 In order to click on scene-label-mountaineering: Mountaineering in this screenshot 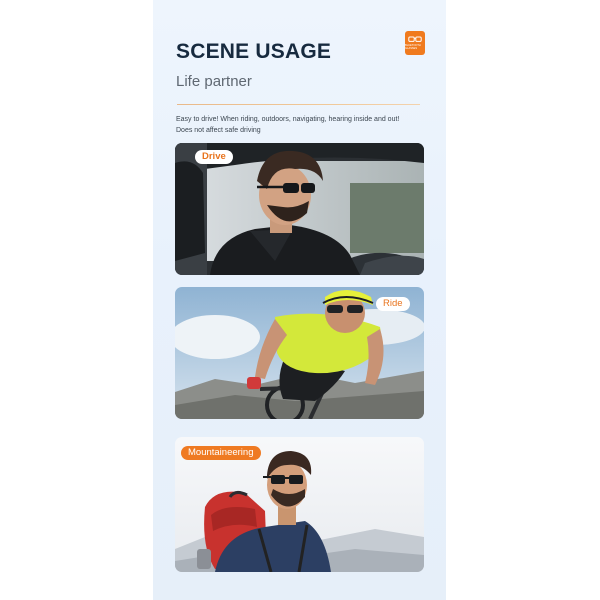, I will do `click(221, 453)`.